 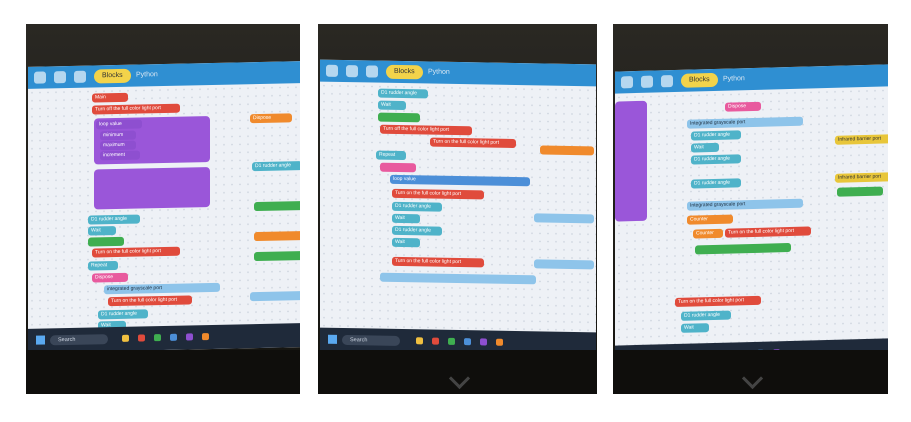 I want to click on counter-block-2: Counter, so click(x=708, y=233).